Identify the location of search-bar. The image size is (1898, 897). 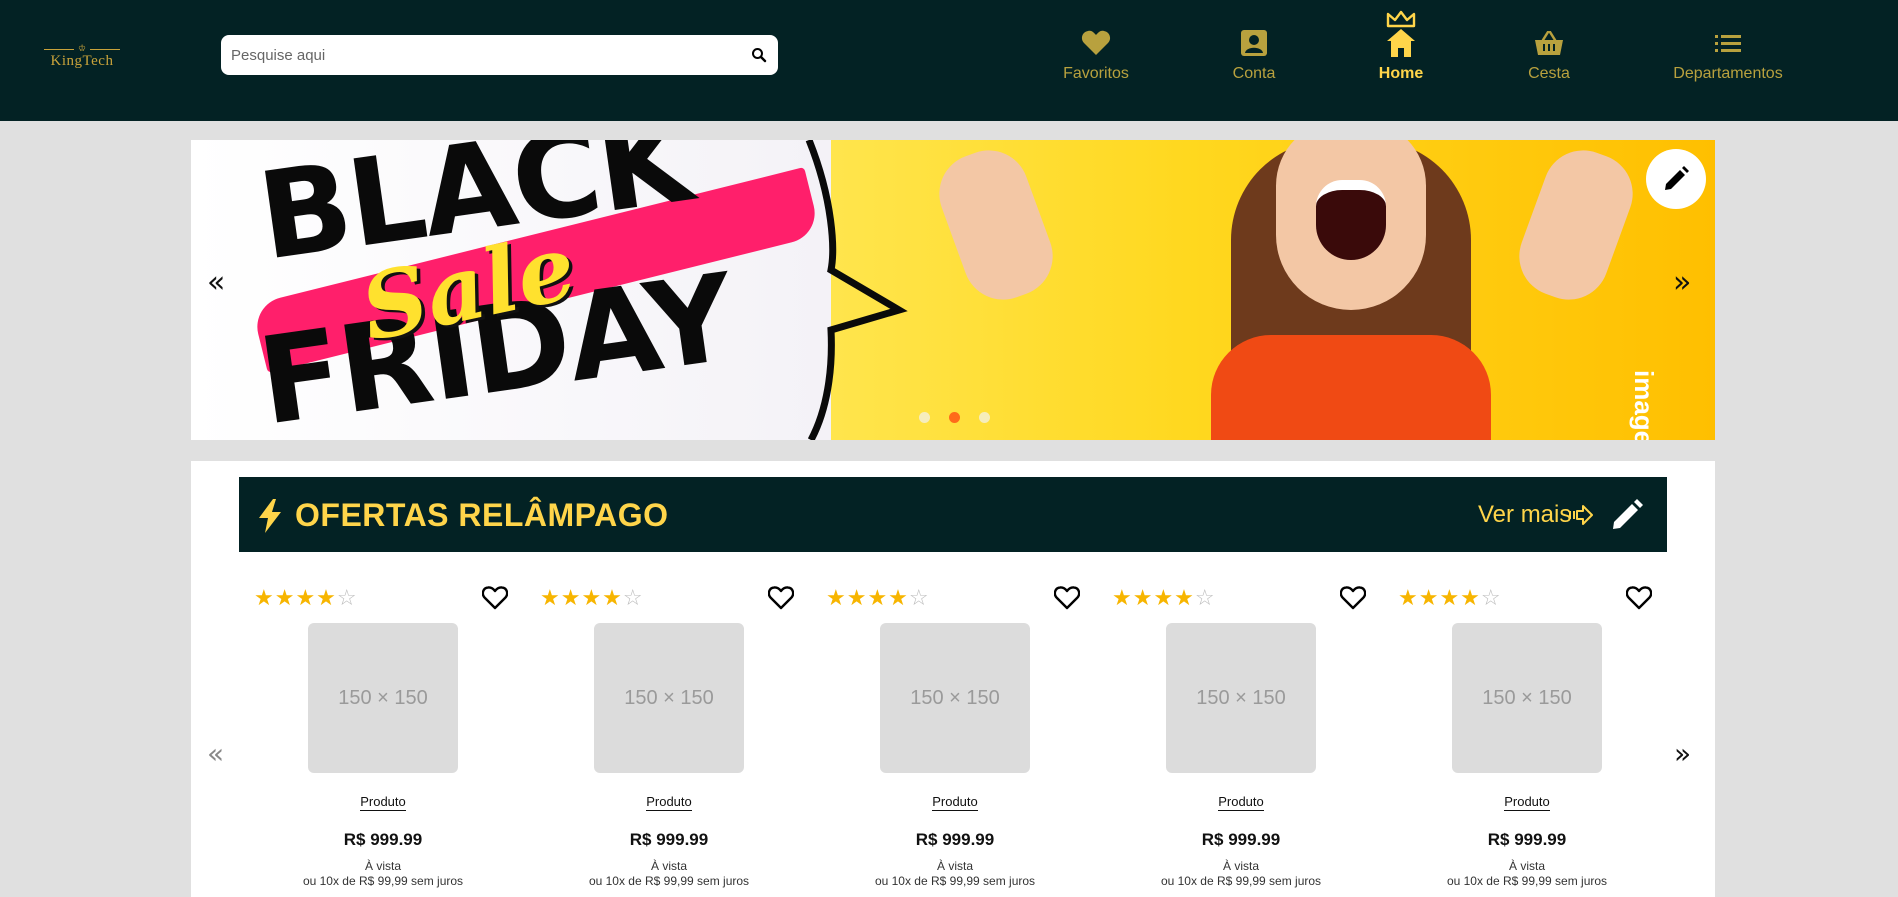
(499, 55).